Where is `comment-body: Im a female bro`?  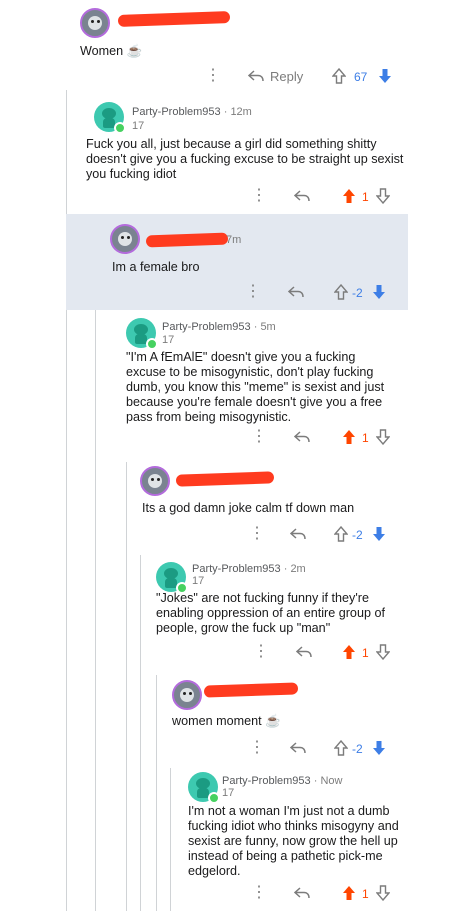 comment-body: Im a female bro is located at coordinates (156, 267).